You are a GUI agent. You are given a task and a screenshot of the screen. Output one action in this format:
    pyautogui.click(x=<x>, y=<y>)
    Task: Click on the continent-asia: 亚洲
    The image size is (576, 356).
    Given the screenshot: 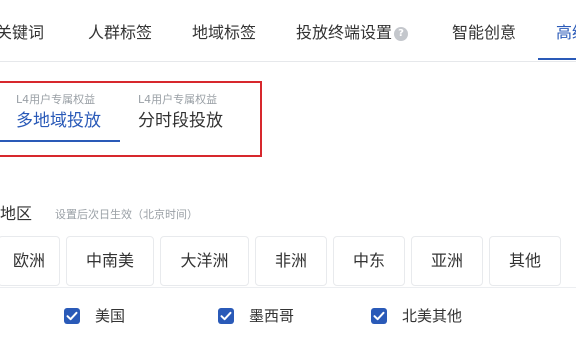 What is the action you would take?
    pyautogui.click(x=447, y=261)
    